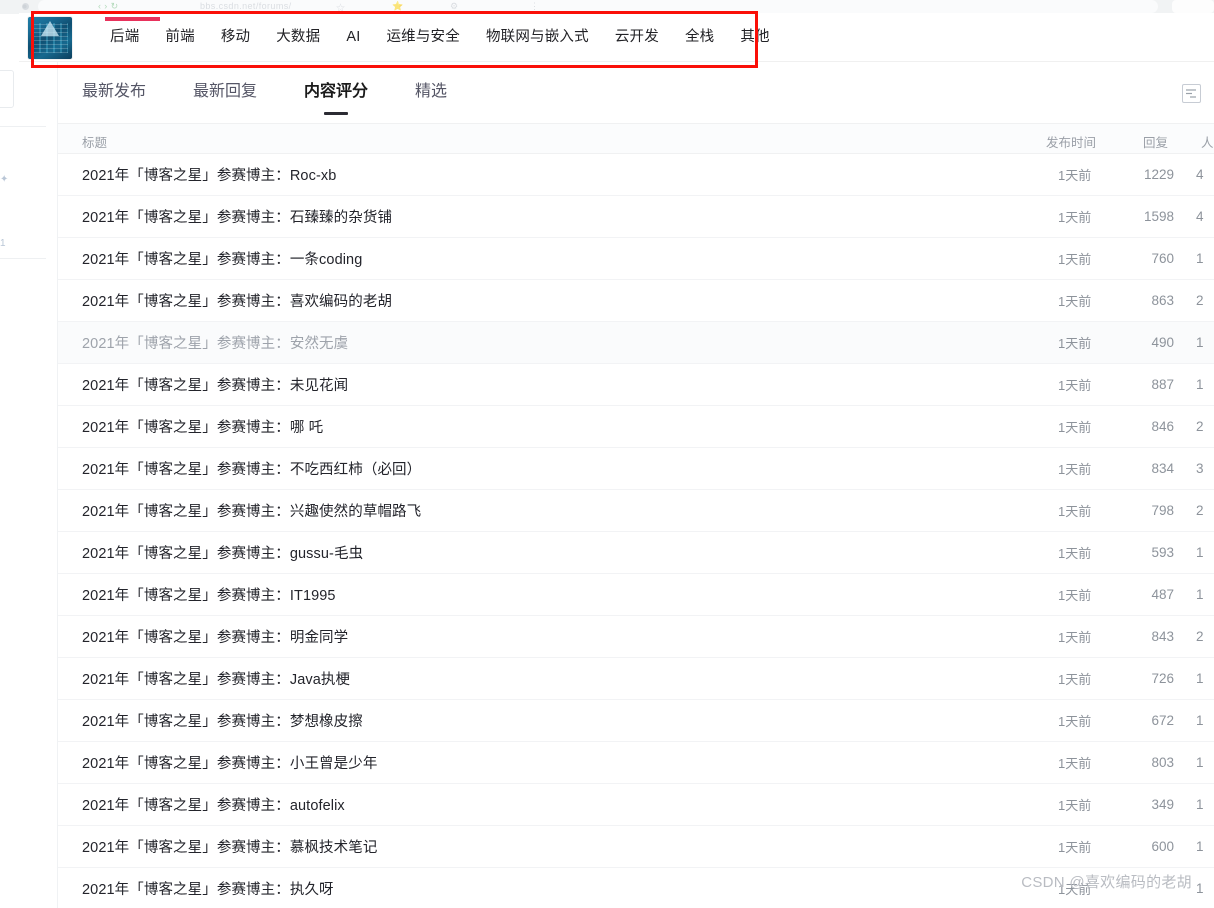 The height and width of the screenshot is (908, 1214). Describe the element at coordinates (636, 595) in the screenshot. I see `table-row: 2021年「博客之星」参赛博主：IT1995 1天前 487 1` at that location.